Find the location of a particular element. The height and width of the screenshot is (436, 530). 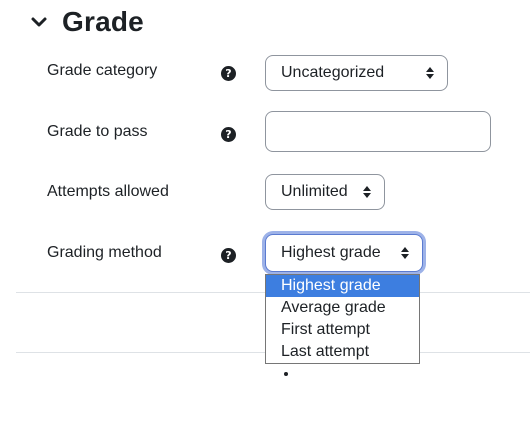

option-highest-grade: Highest grade is located at coordinates (342, 286).